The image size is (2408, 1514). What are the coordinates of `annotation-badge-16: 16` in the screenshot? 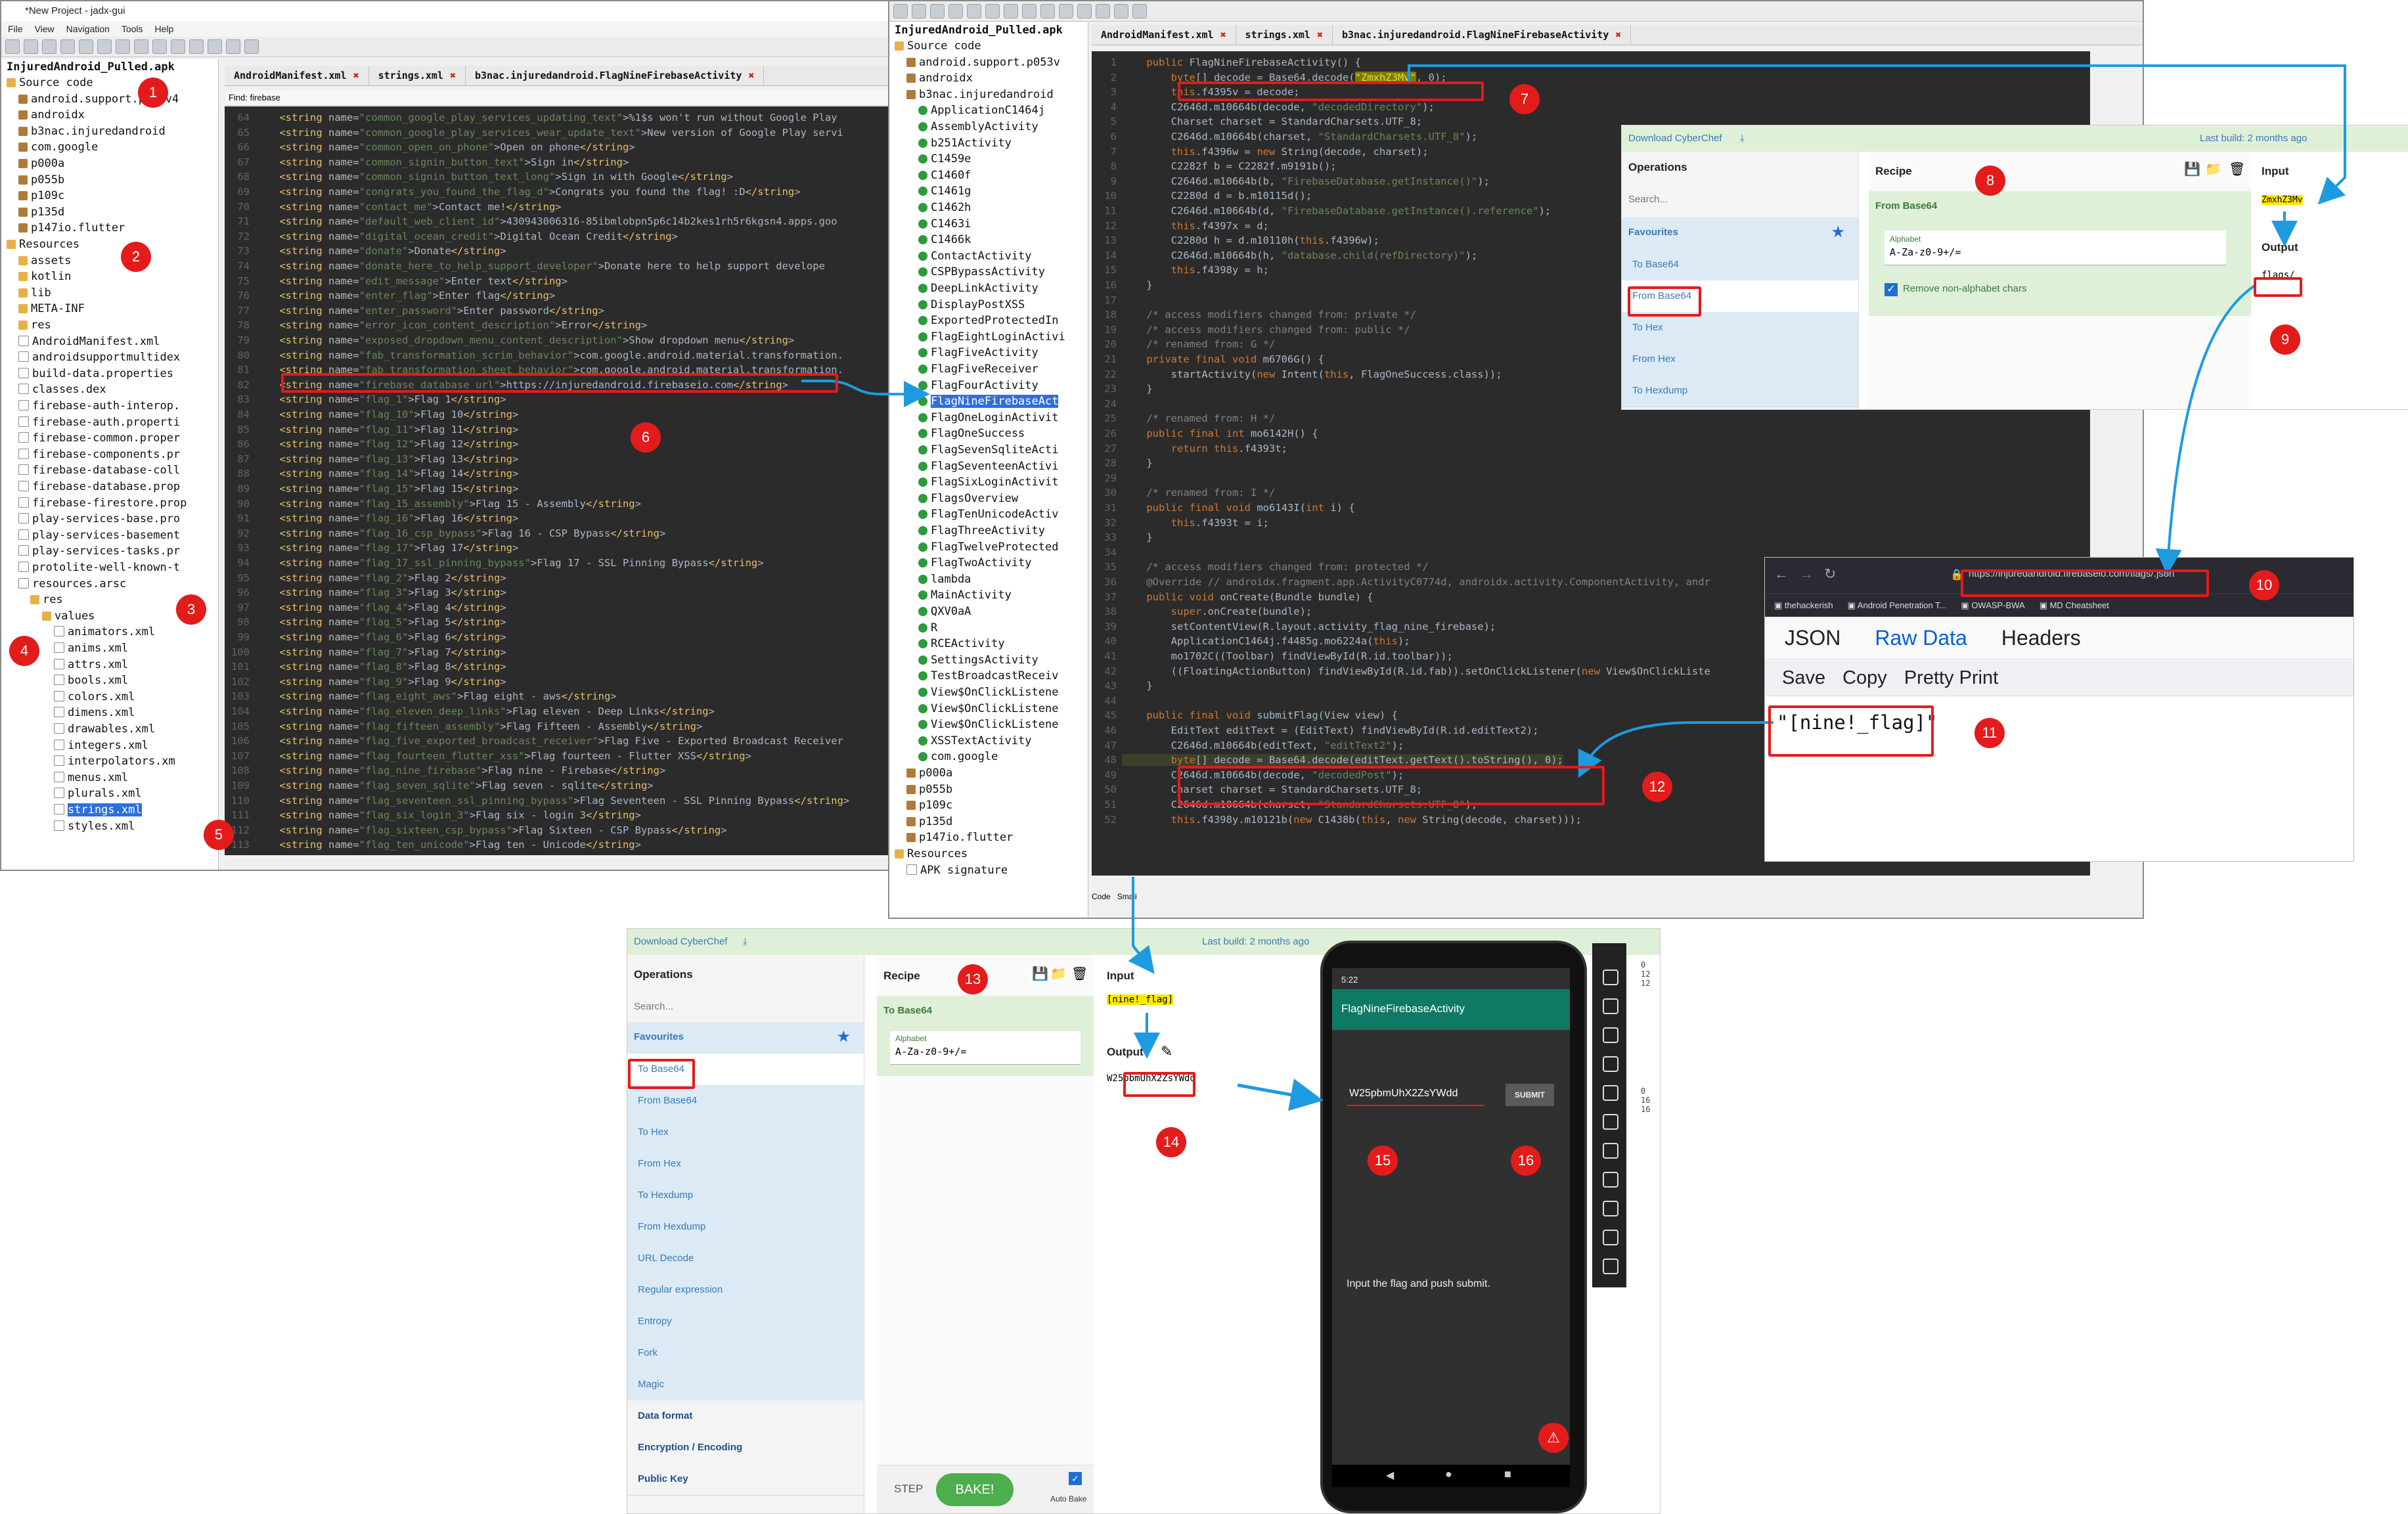 It's located at (1526, 1161).